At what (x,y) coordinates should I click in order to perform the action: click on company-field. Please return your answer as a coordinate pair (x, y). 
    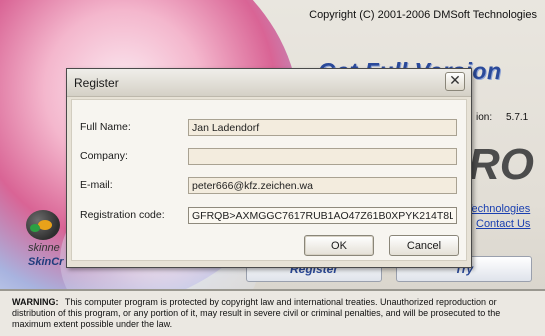
    Looking at the image, I should click on (322, 156).